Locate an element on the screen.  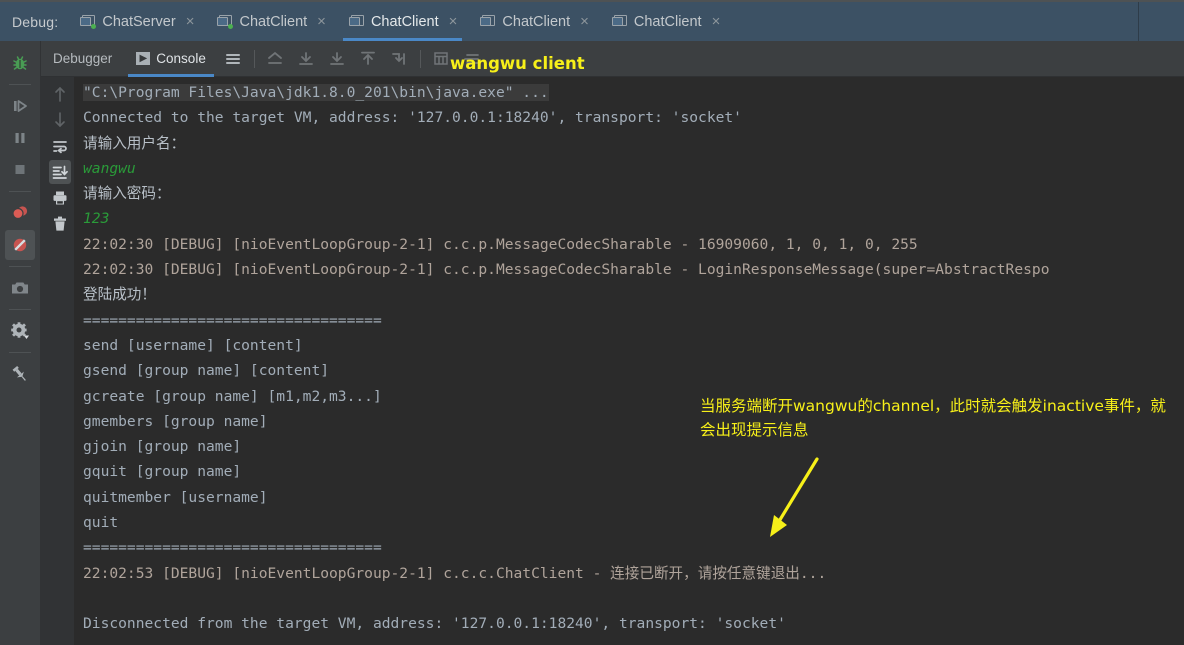
tab-console: ▶ Console is located at coordinates (171, 59).